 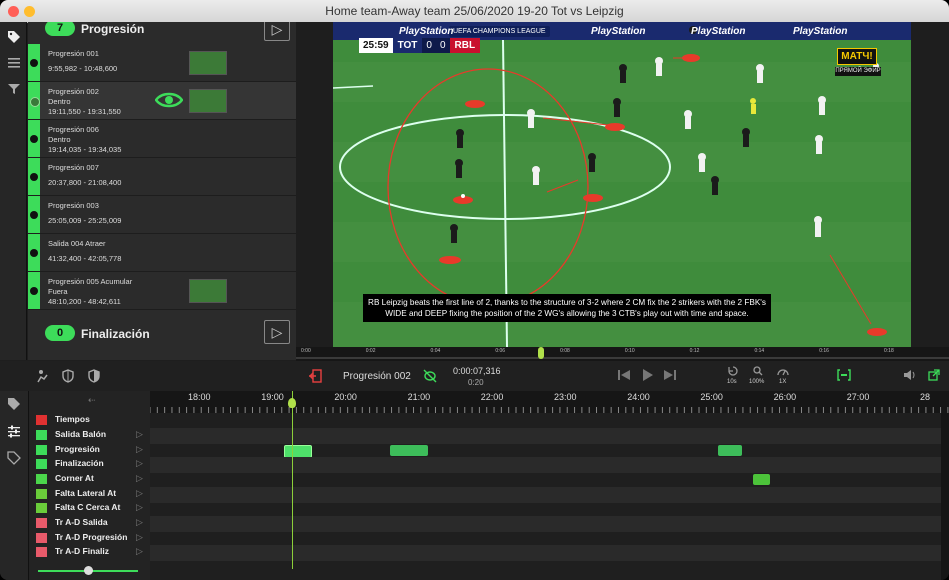 What do you see at coordinates (910, 376) in the screenshot?
I see `volume-icon` at bounding box center [910, 376].